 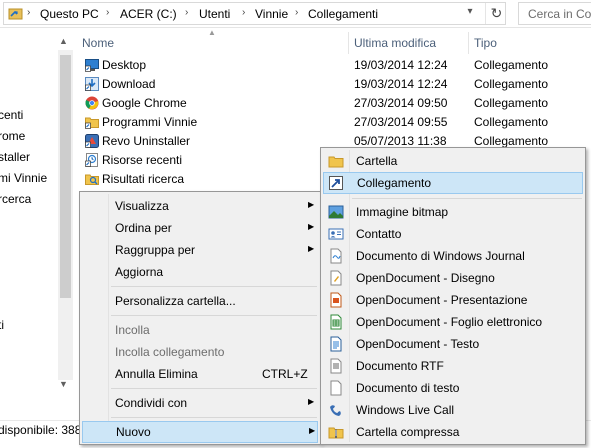 What do you see at coordinates (343, 14) in the screenshot?
I see `breadcrumb-current: Collegamenti` at bounding box center [343, 14].